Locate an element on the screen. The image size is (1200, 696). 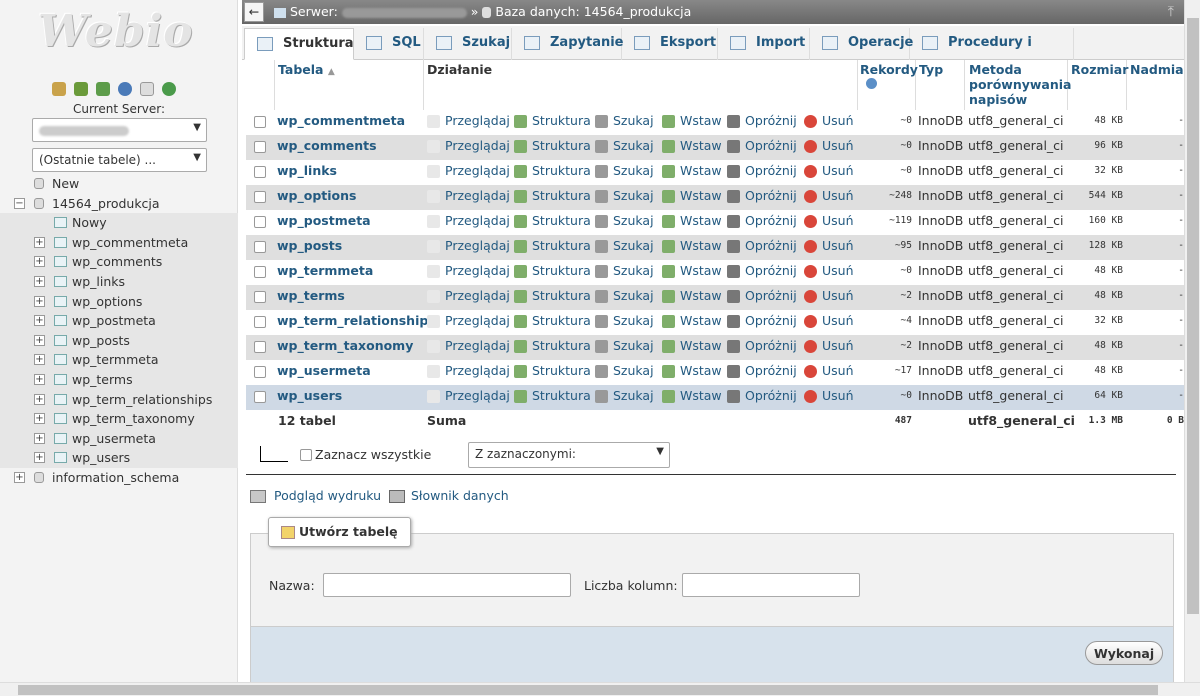
tree-new-db: New is located at coordinates (119, 184).